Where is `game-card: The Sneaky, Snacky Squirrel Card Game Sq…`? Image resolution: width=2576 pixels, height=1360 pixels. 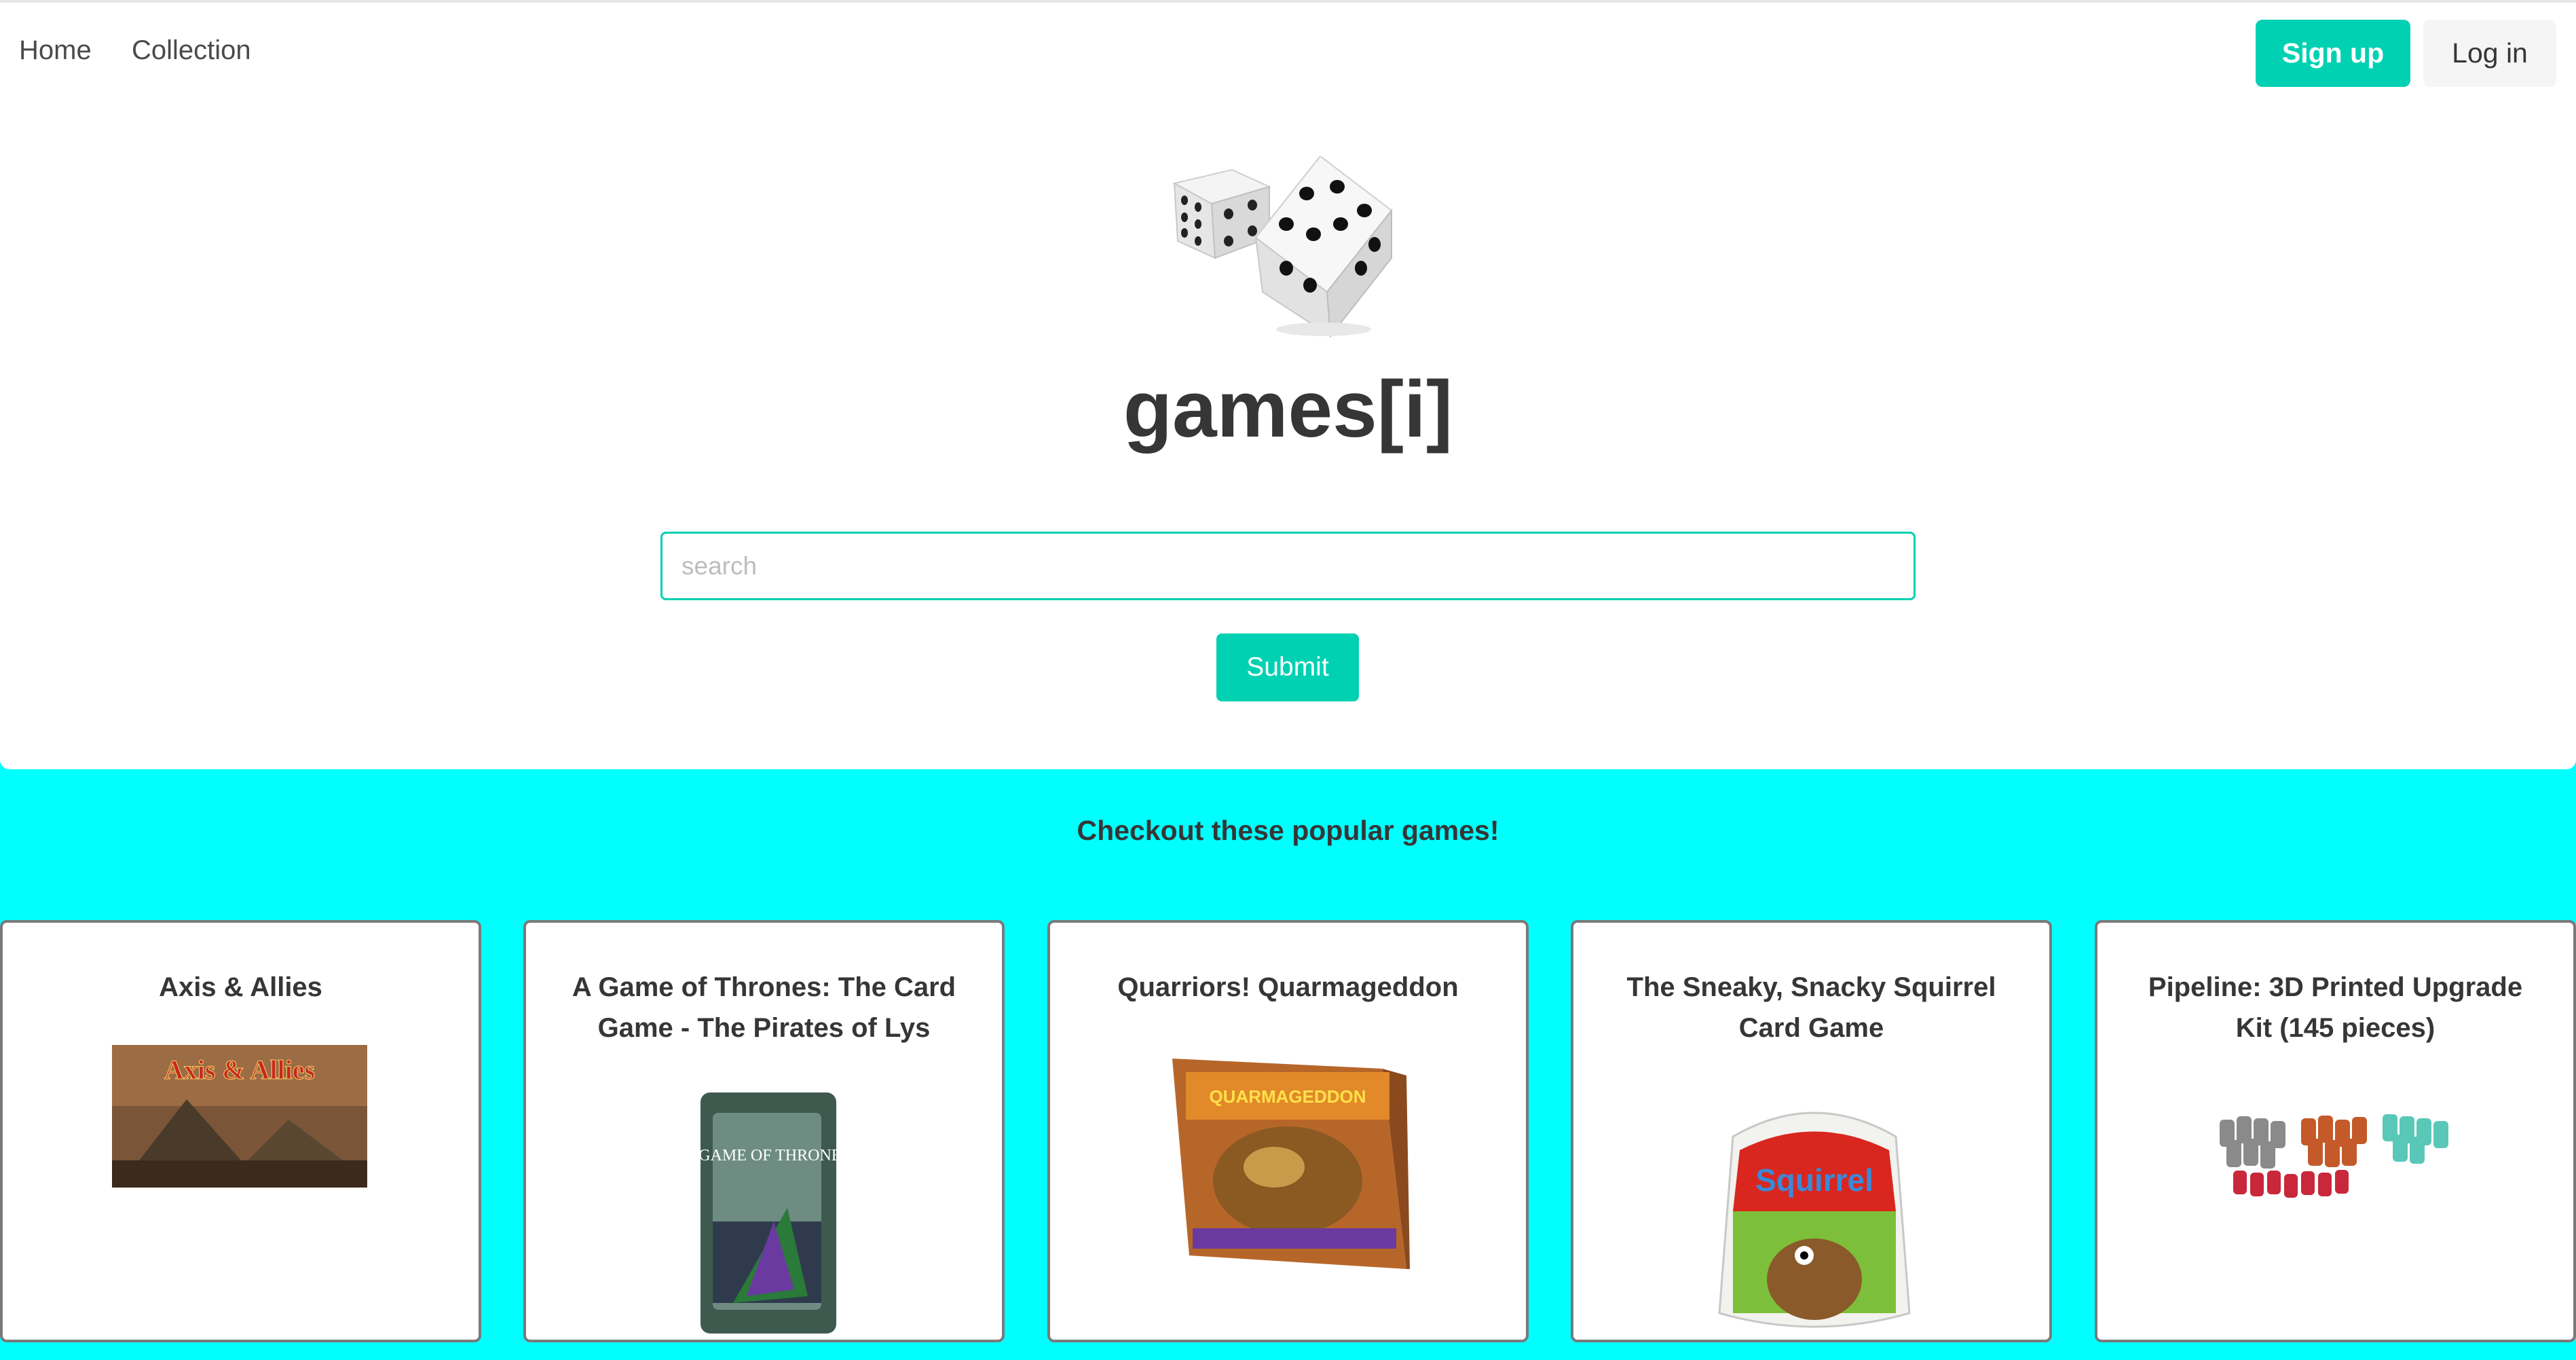 game-card: The Sneaky, Snacky Squirrel Card Game Sq… is located at coordinates (1812, 1131).